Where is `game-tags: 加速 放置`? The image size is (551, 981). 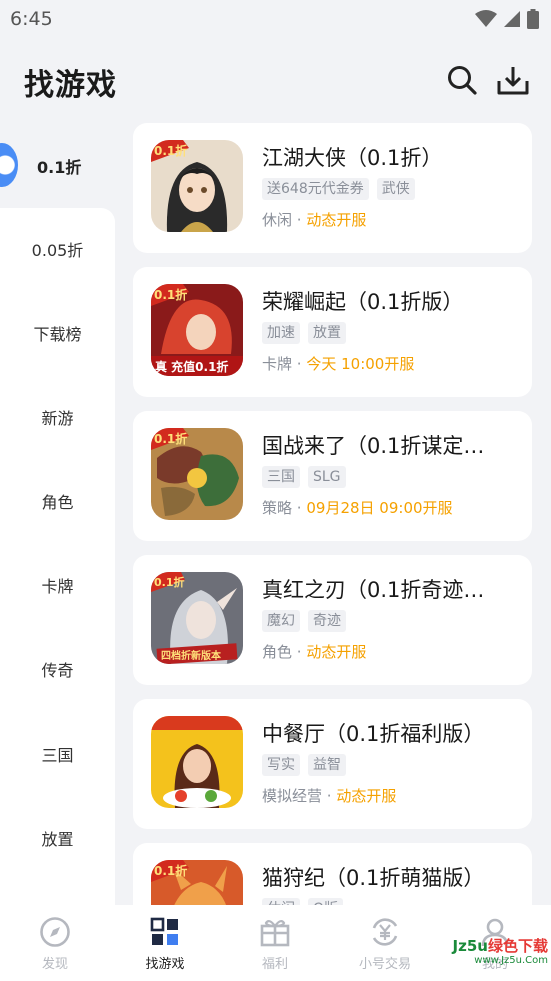
game-tags: 加速 放置 is located at coordinates (304, 333).